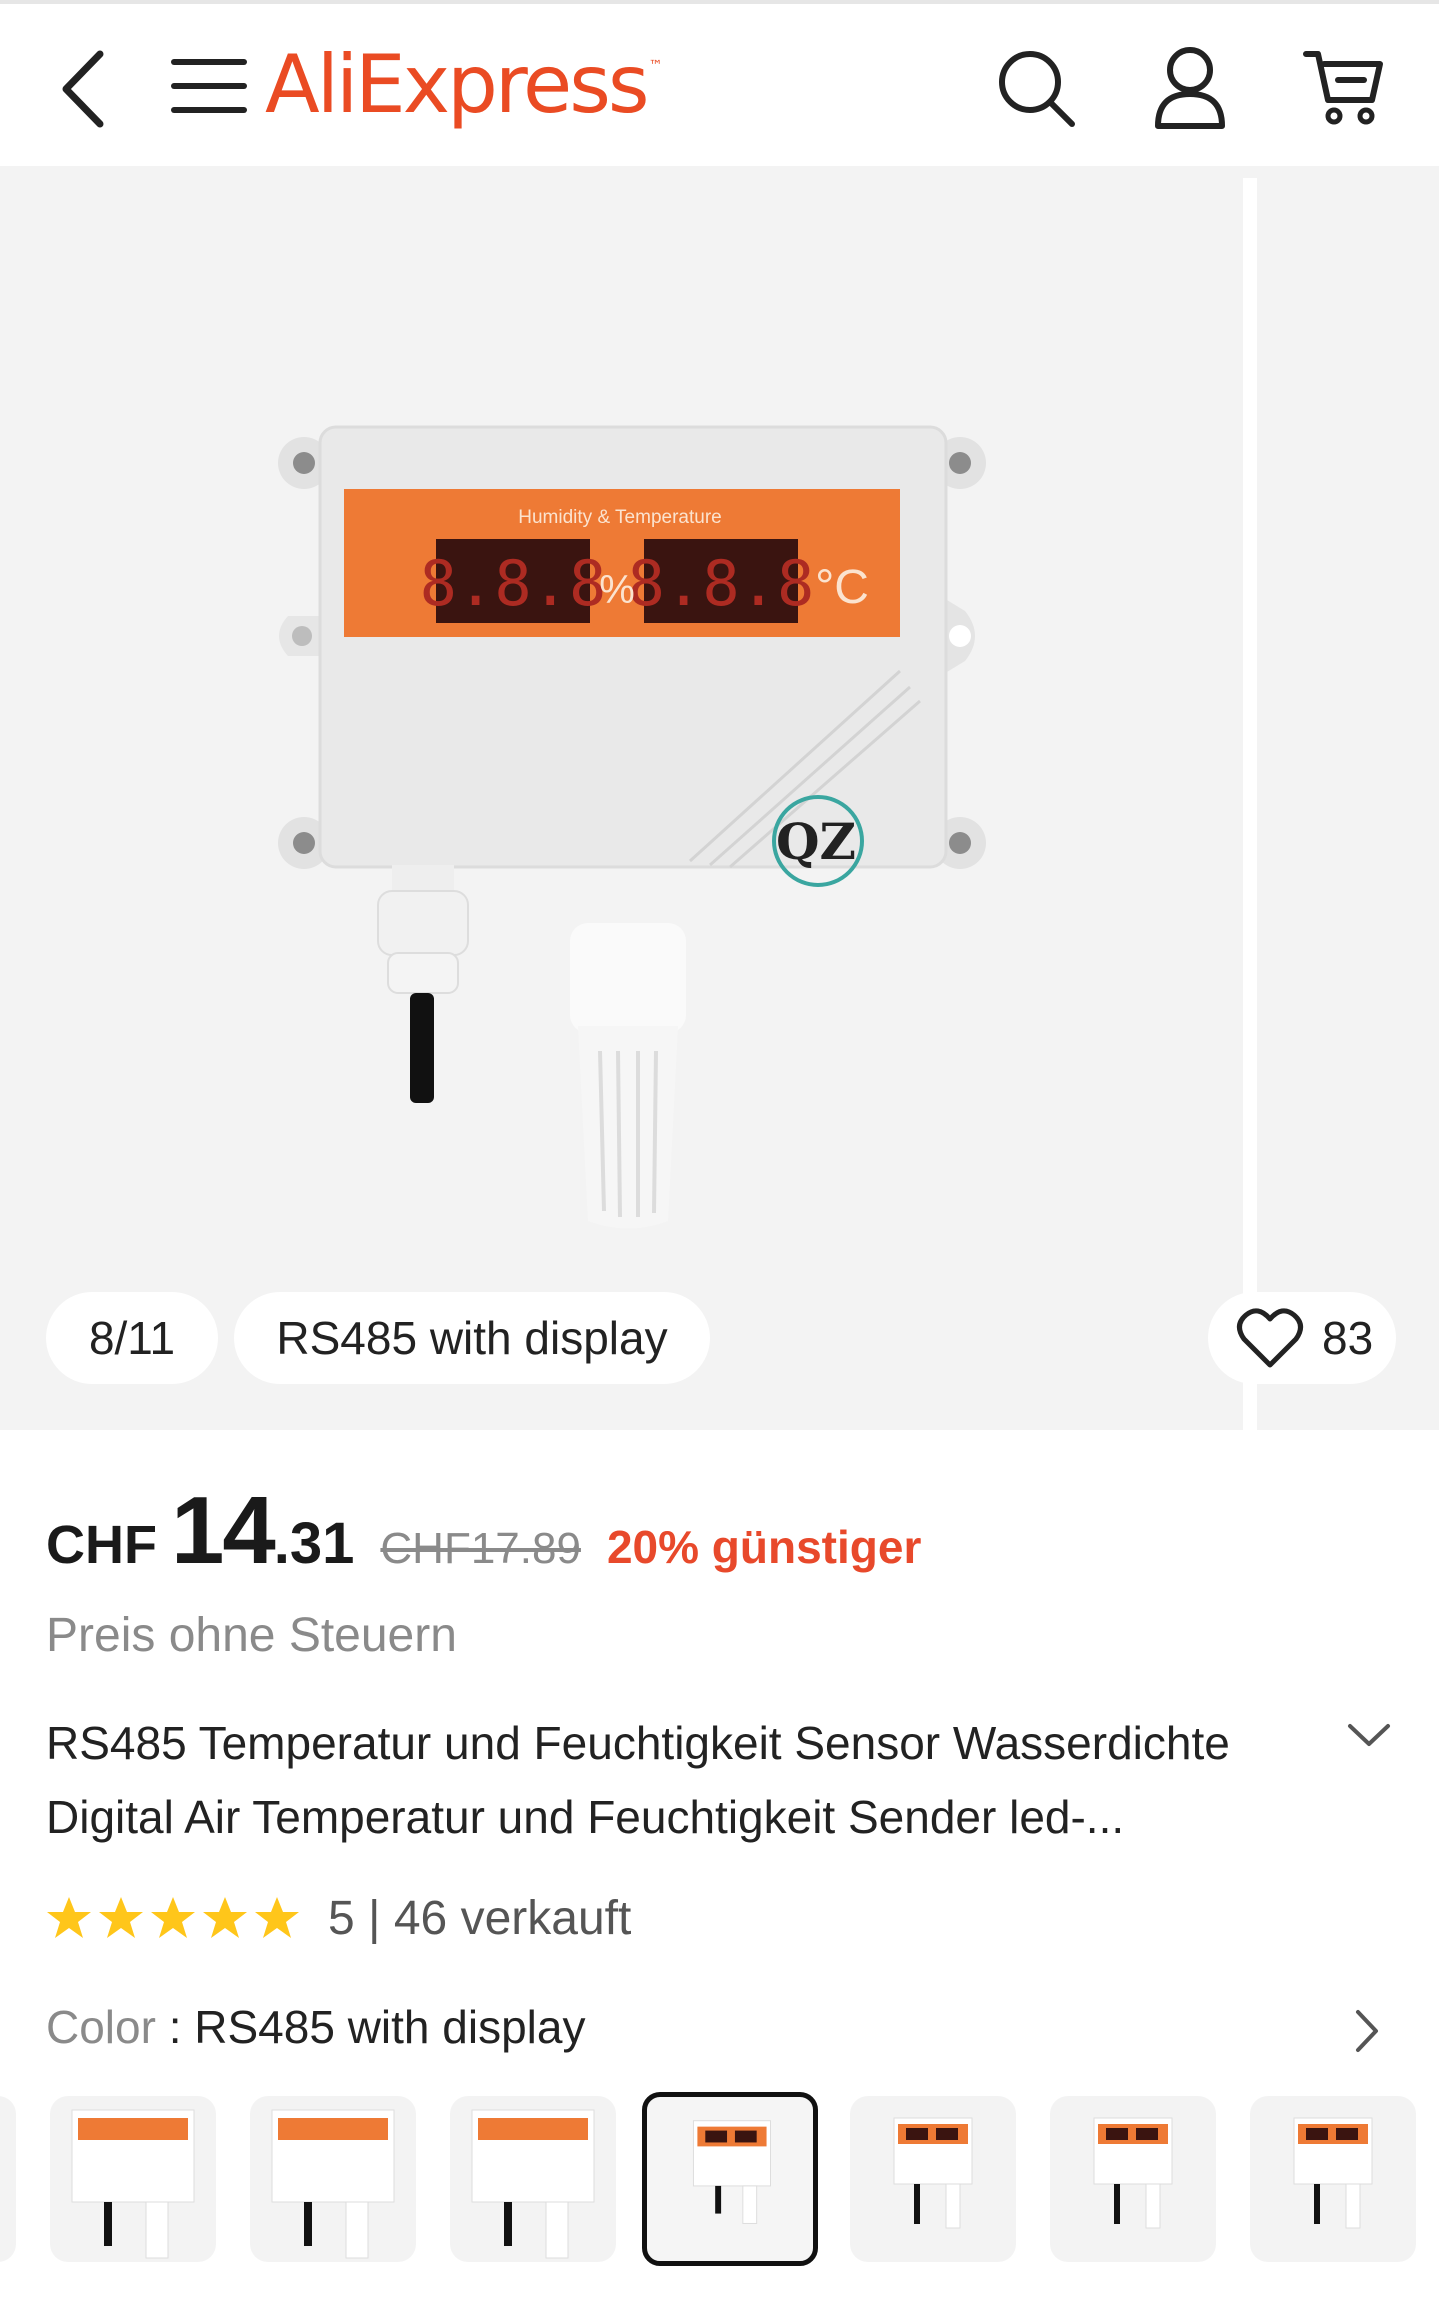 This screenshot has height=2308, width=1439. Describe the element at coordinates (480, 1918) in the screenshot. I see `rating-summary: 5 | 46 verkauft` at that location.